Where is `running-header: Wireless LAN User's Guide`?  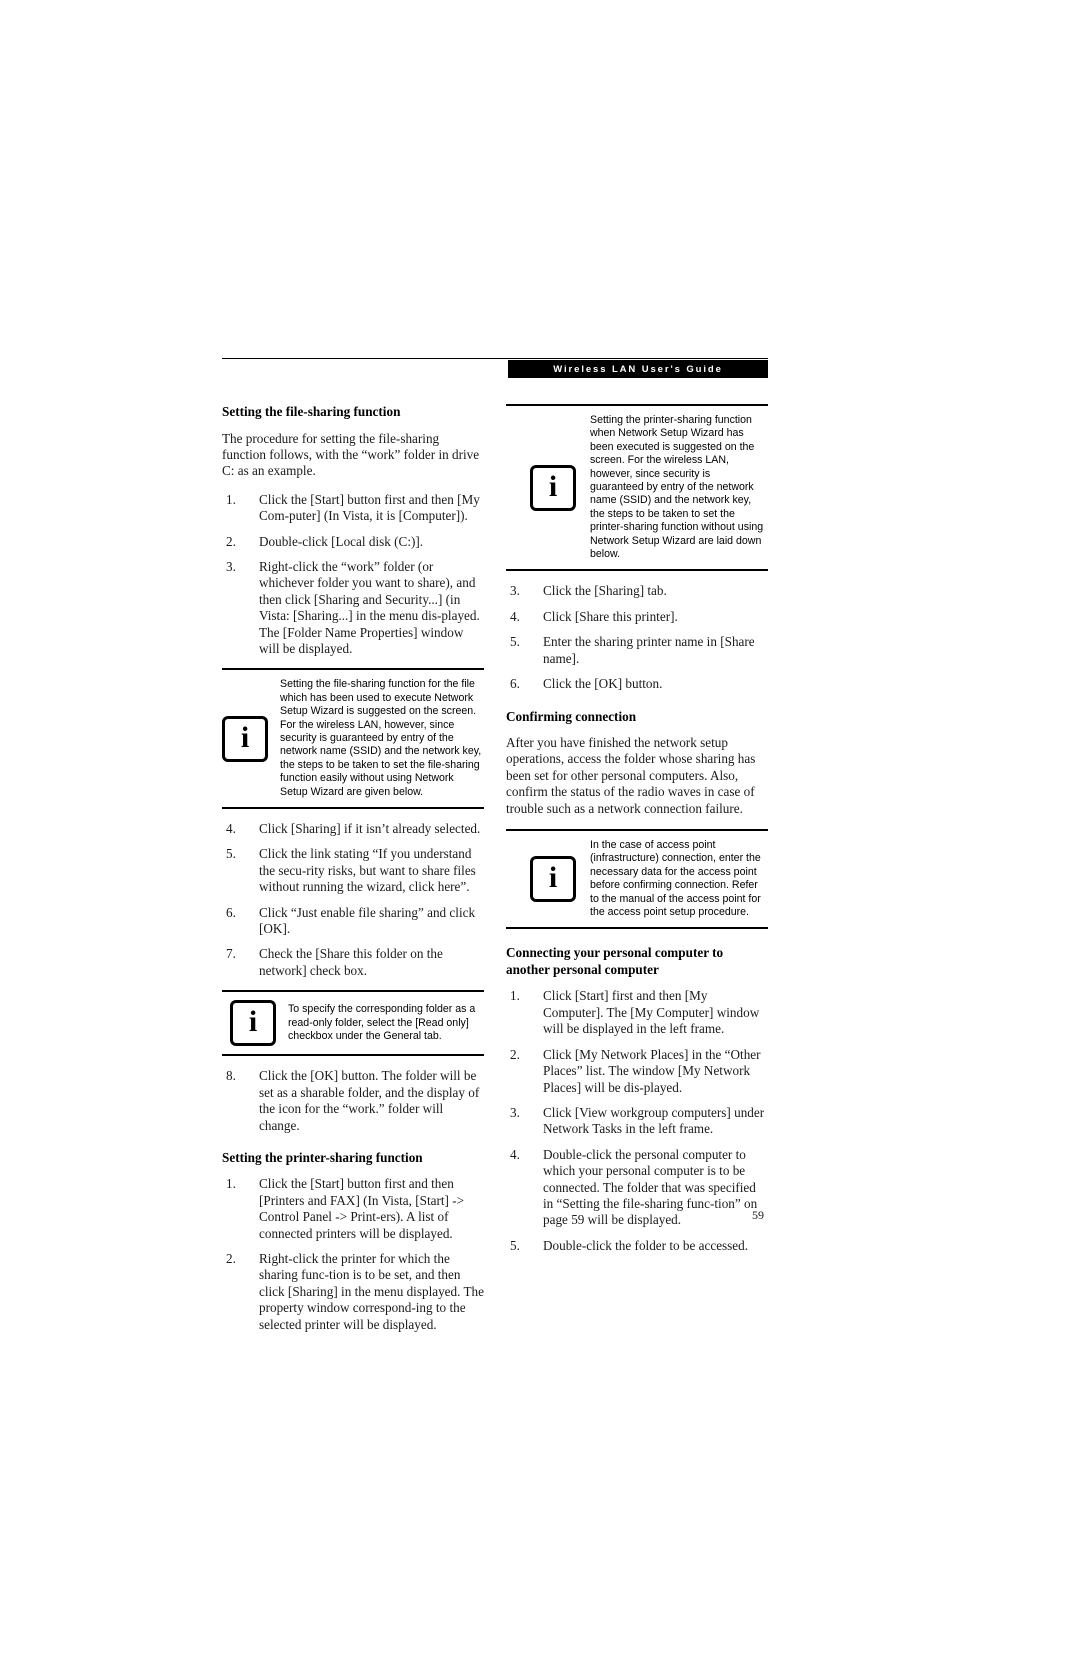 running-header: Wireless LAN User's Guide is located at coordinates (495, 371).